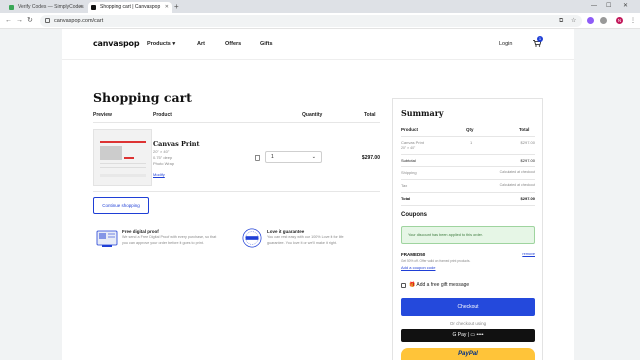 This screenshot has height=360, width=640. Describe the element at coordinates (404, 185) in the screenshot. I see `tax-label: Tax` at that location.